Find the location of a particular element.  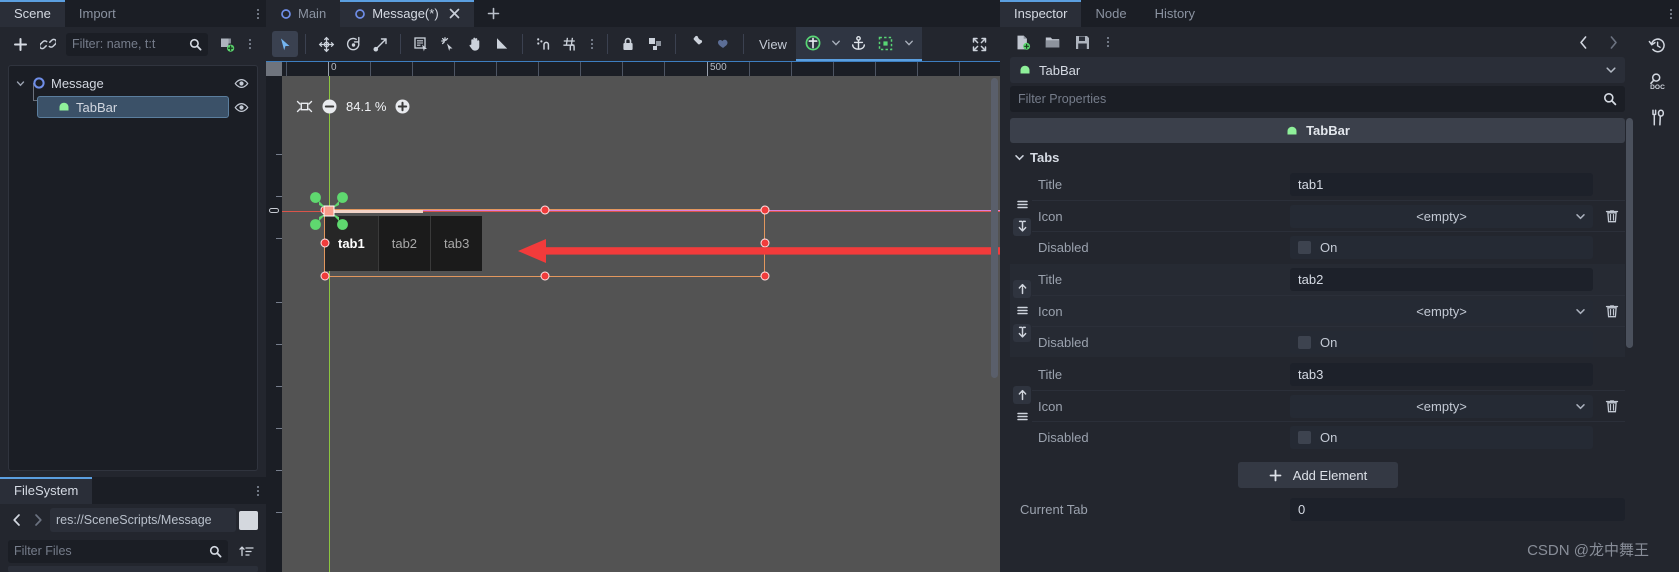

tab-inspector: Inspector is located at coordinates (1041, 13).